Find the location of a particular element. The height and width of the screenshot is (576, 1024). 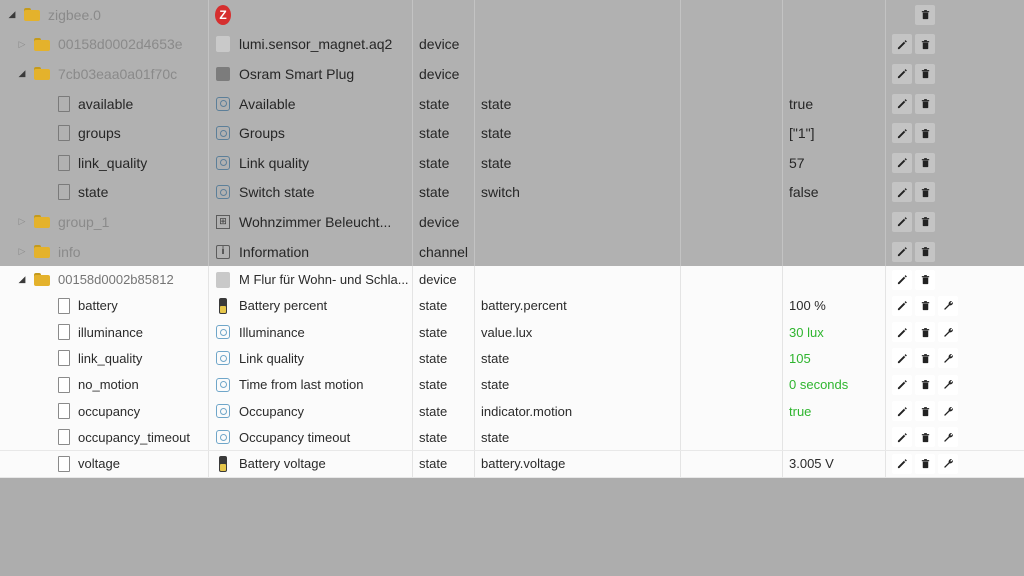

tree-folder-row: ▷ info i Information channel is located at coordinates (512, 252).